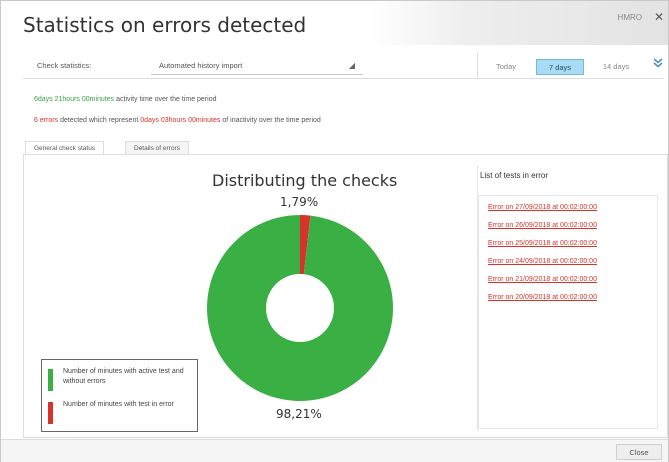  Describe the element at coordinates (50, 413) in the screenshot. I see `legend-swatch-red` at that location.